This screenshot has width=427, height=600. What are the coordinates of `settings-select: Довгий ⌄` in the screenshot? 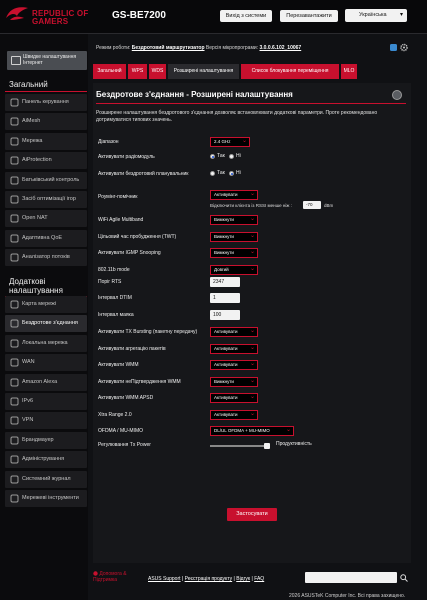 It's located at (234, 269).